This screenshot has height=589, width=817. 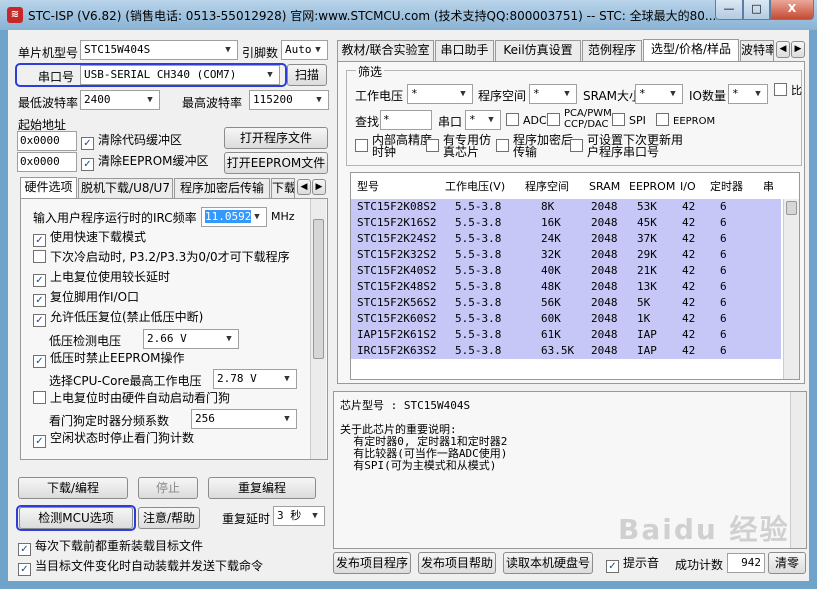 What do you see at coordinates (159, 50) in the screenshot?
I see `chip-model-select: STC15W404S ▼` at bounding box center [159, 50].